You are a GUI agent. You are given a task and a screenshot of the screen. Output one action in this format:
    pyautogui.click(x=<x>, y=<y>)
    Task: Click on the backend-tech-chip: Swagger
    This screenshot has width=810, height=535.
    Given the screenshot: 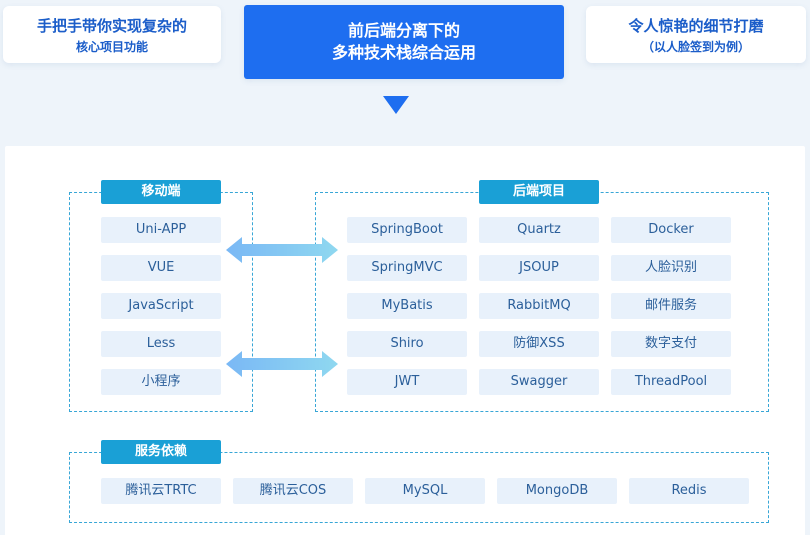 What is the action you would take?
    pyautogui.click(x=539, y=382)
    